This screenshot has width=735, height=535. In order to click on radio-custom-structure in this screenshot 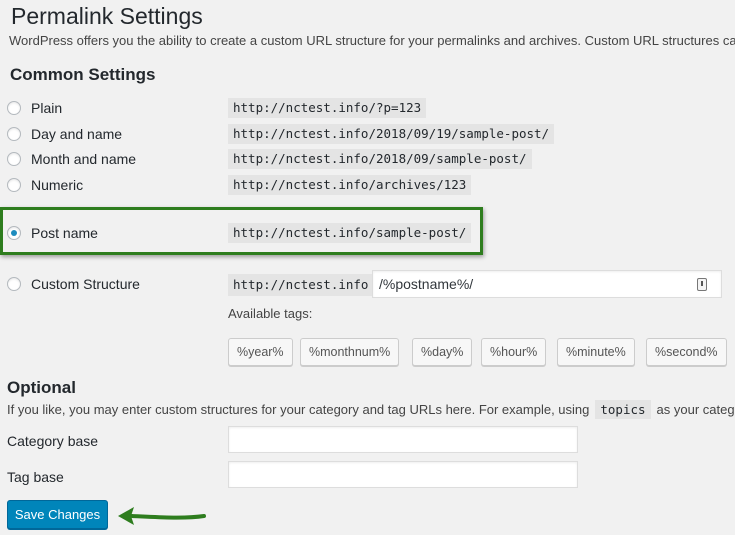, I will do `click(14, 284)`.